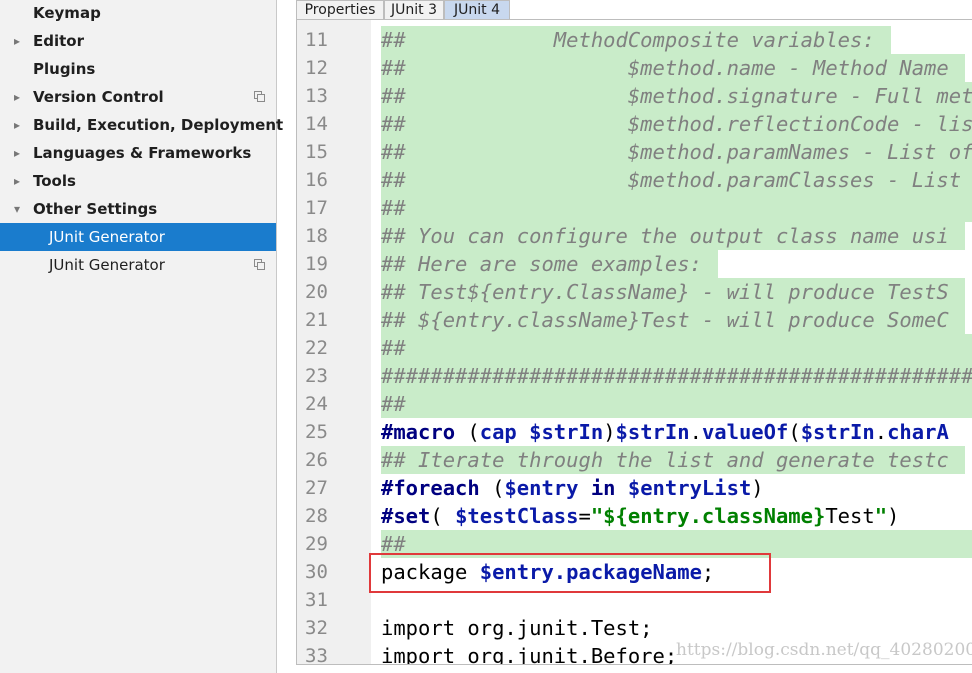  I want to click on line-number: 20, so click(316, 292).